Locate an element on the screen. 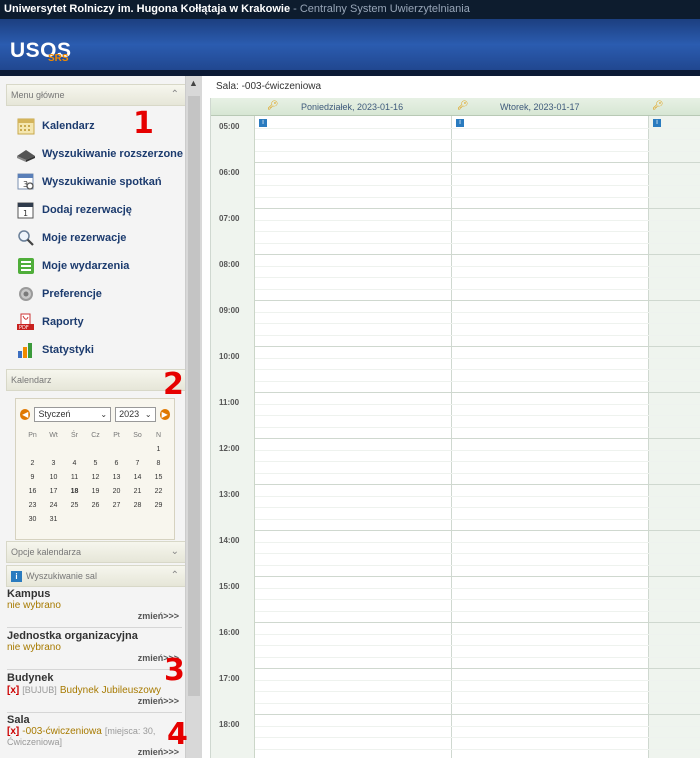  menu-item-preferences: Preferencje is located at coordinates (100, 294).